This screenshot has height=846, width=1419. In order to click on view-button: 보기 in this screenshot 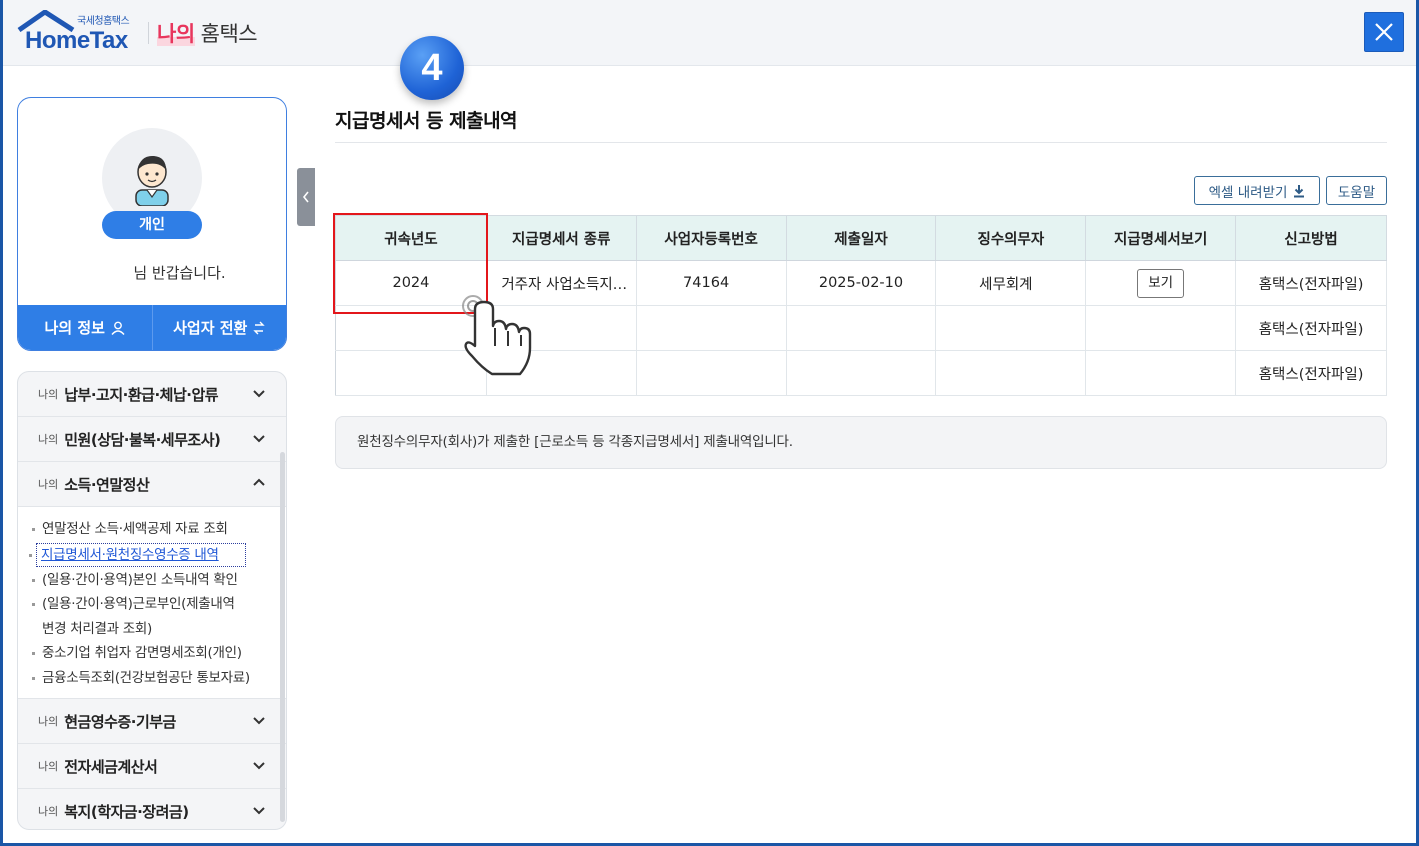, I will do `click(1161, 283)`.